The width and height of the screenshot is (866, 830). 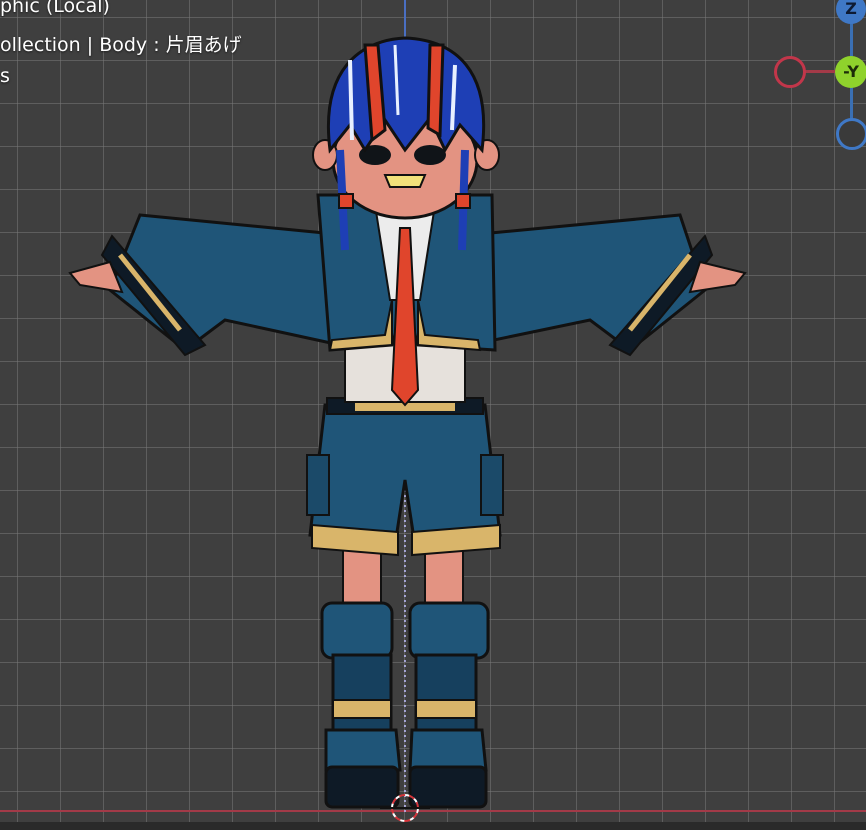 What do you see at coordinates (405, 181) in the screenshot?
I see `mouth` at bounding box center [405, 181].